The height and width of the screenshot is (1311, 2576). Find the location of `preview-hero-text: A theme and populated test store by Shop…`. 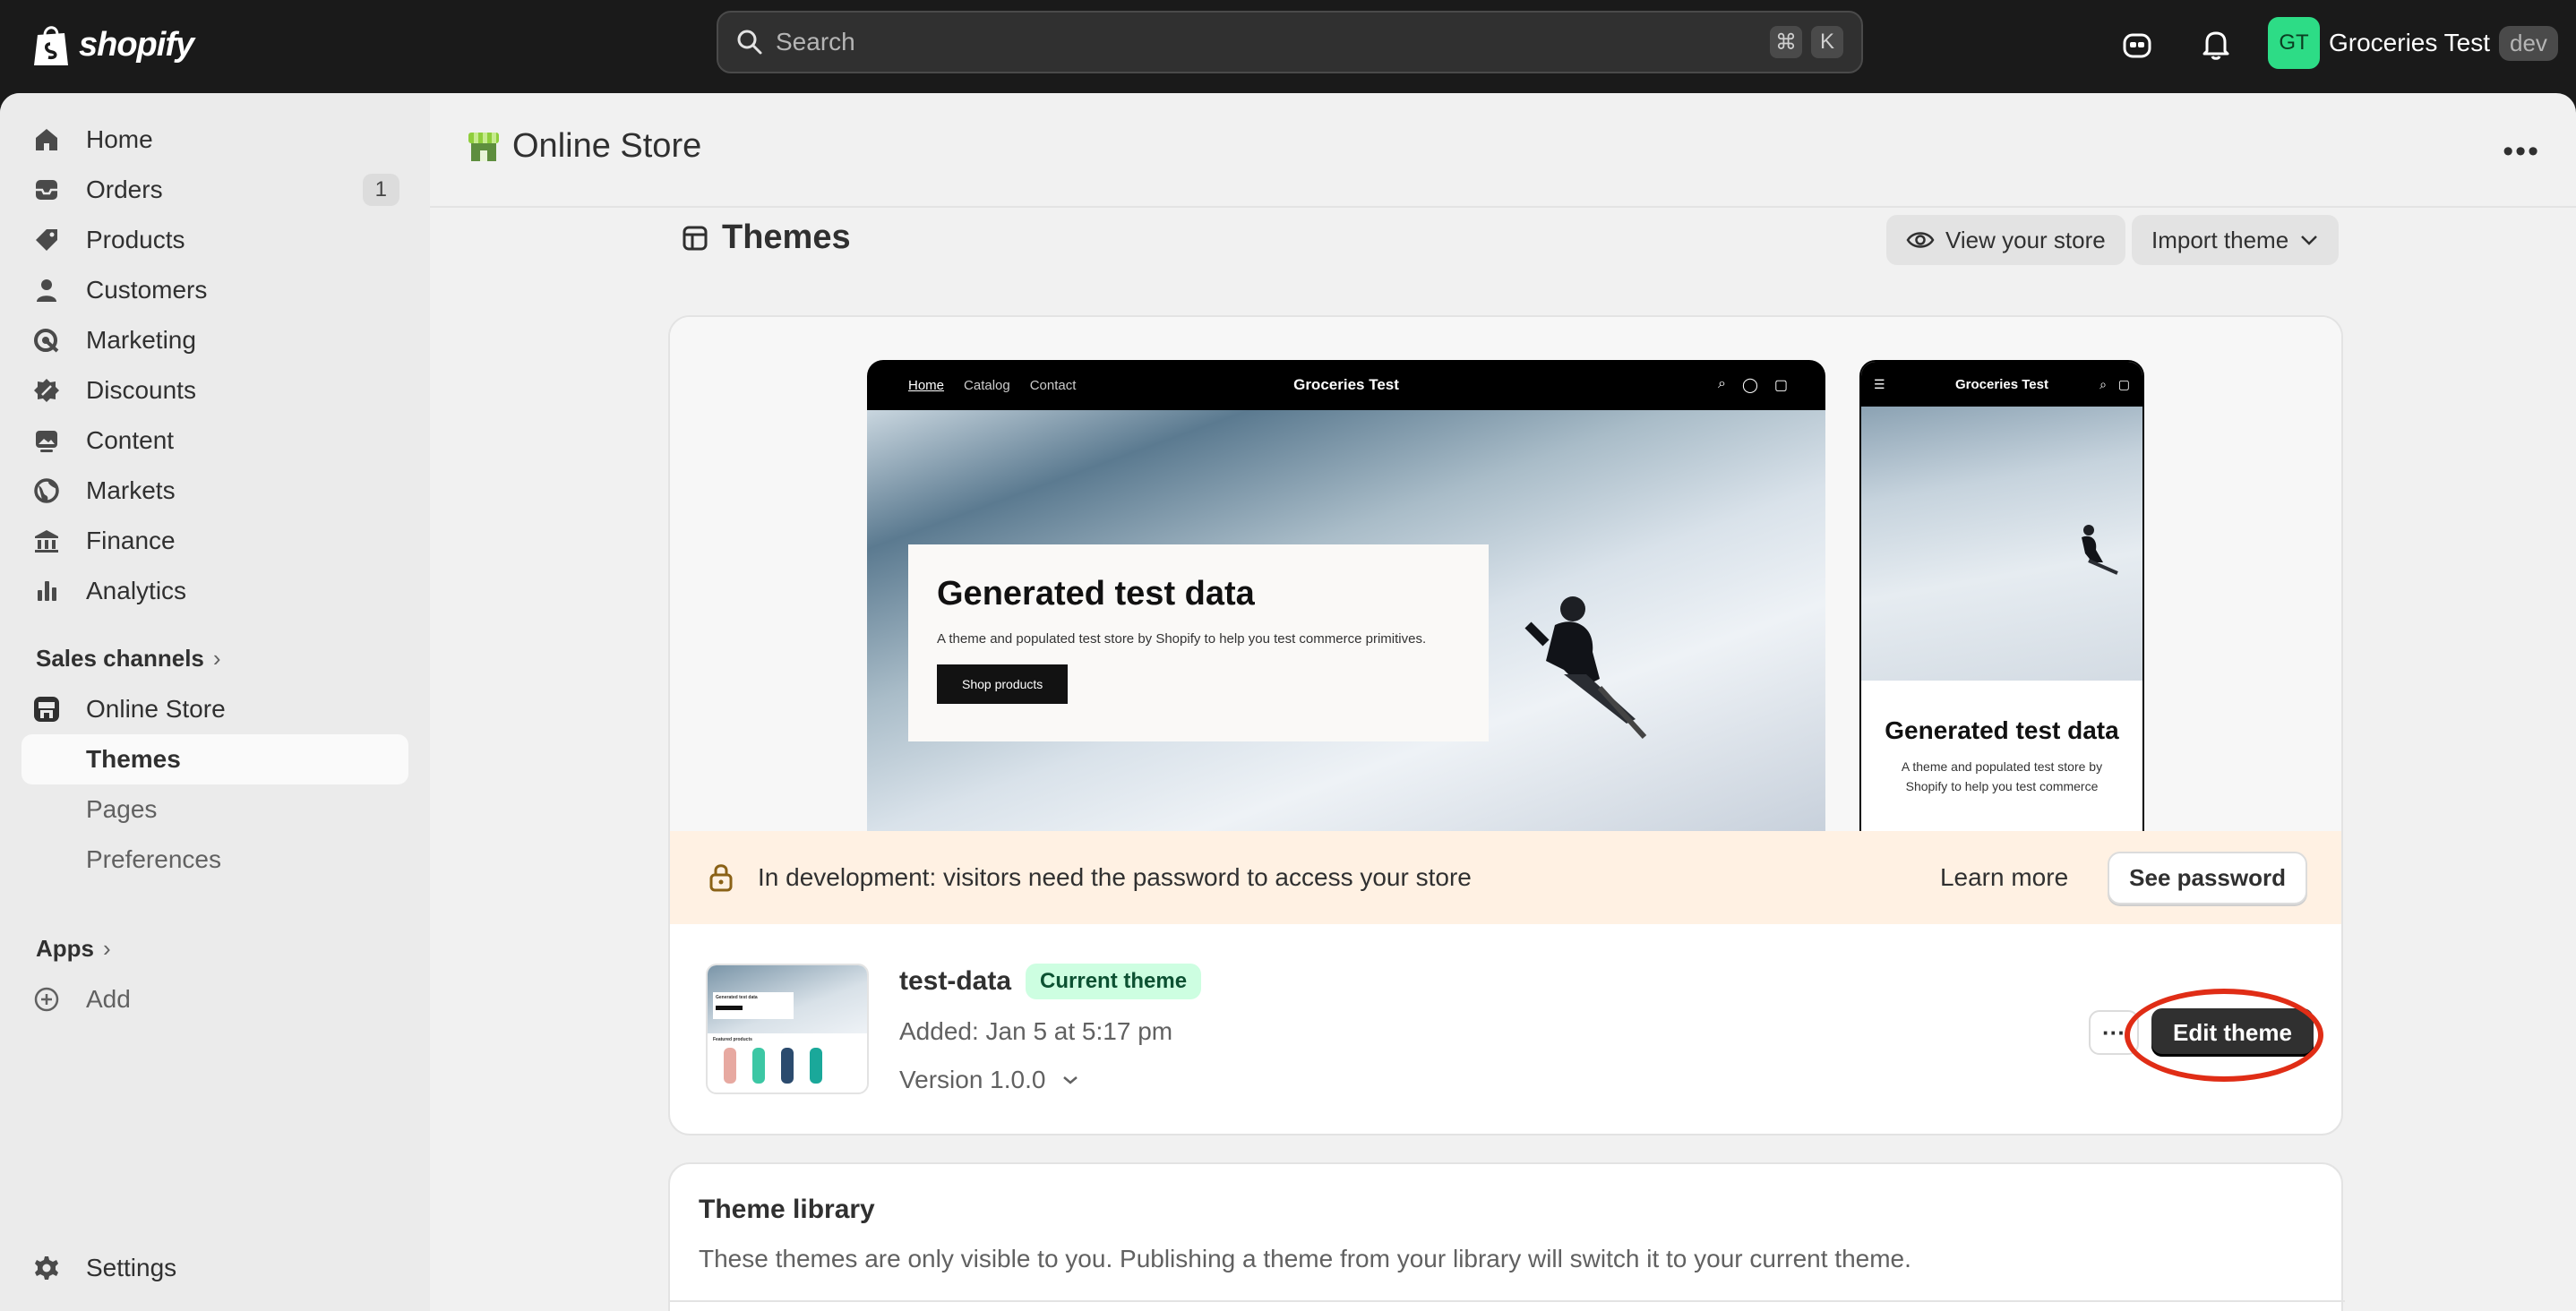

preview-hero-text: A theme and populated test store by Shop… is located at coordinates (1182, 639).